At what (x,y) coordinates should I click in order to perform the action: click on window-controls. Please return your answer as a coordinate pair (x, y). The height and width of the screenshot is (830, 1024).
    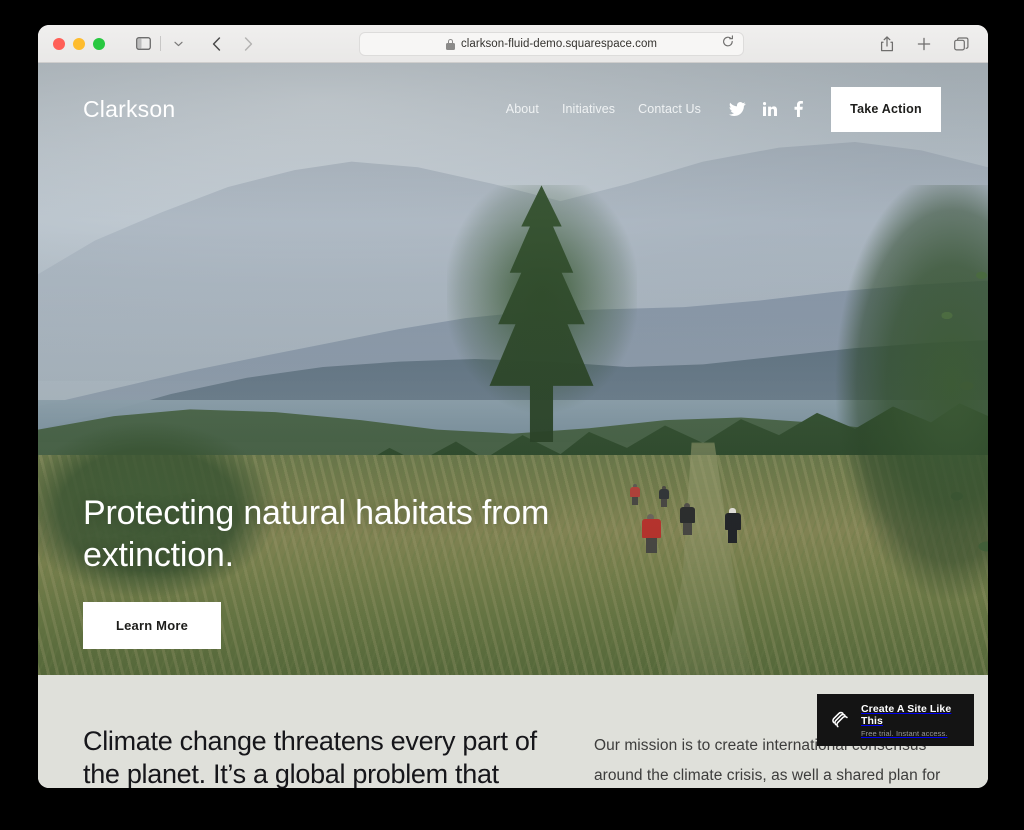
    Looking at the image, I should click on (79, 43).